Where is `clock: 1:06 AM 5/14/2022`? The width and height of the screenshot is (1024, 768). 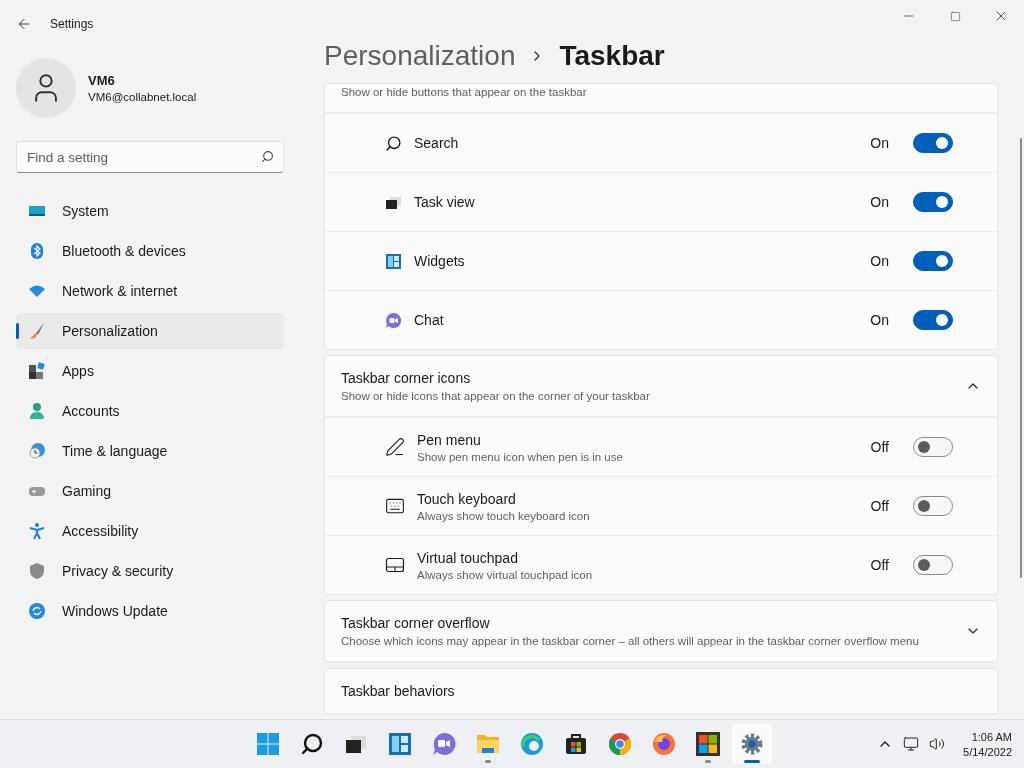 clock: 1:06 AM 5/14/2022 is located at coordinates (987, 744).